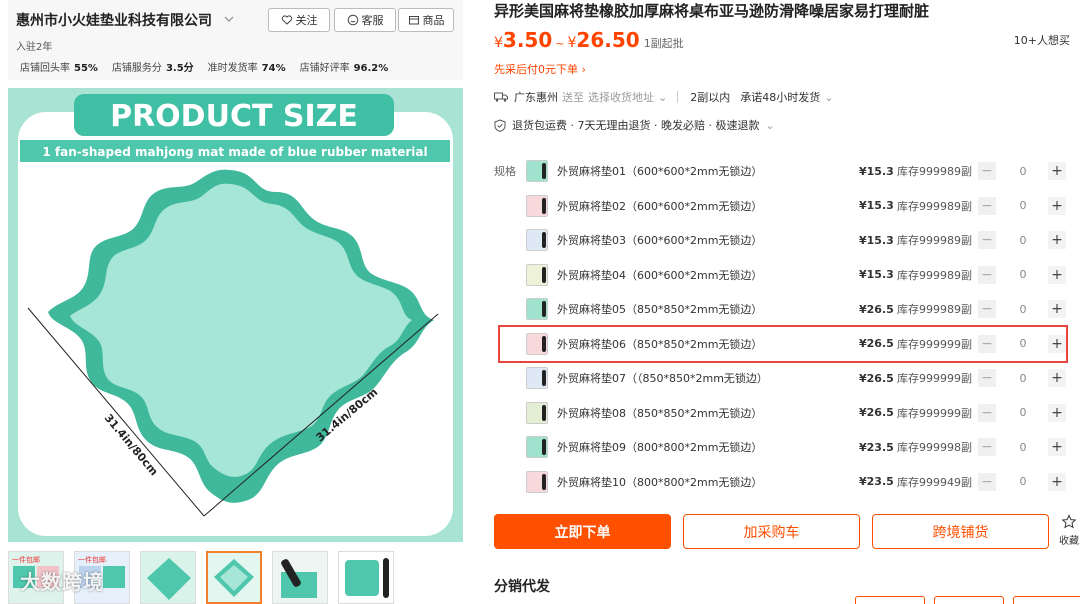 Image resolution: width=1080 pixels, height=604 pixels. What do you see at coordinates (798, 171) in the screenshot?
I see `spec-row: 外贸麻将垫01（600*600*2mm无锁边） ¥15.3 库存999989副 − 0 +` at bounding box center [798, 171].